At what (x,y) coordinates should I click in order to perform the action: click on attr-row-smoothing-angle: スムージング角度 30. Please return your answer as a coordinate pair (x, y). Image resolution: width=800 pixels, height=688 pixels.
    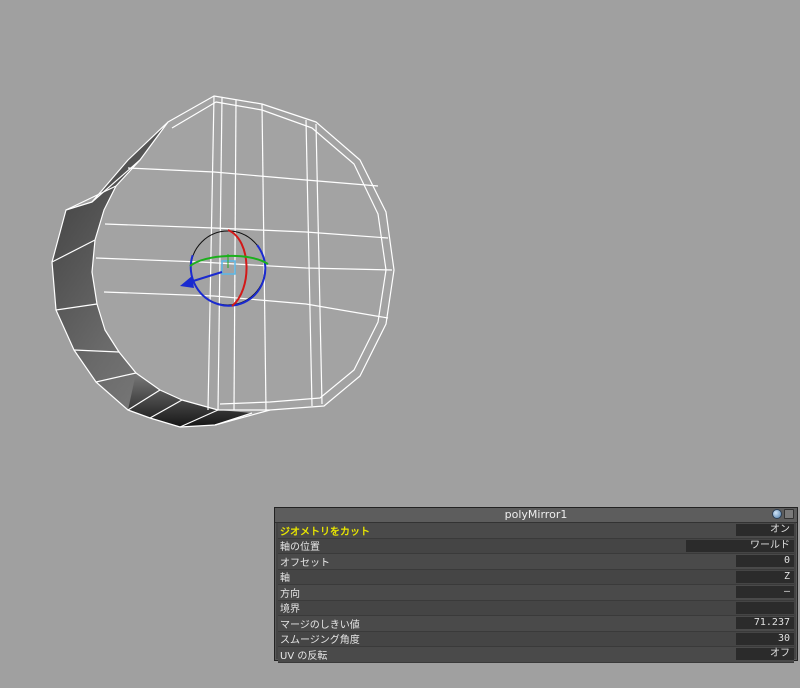
    Looking at the image, I should click on (536, 639).